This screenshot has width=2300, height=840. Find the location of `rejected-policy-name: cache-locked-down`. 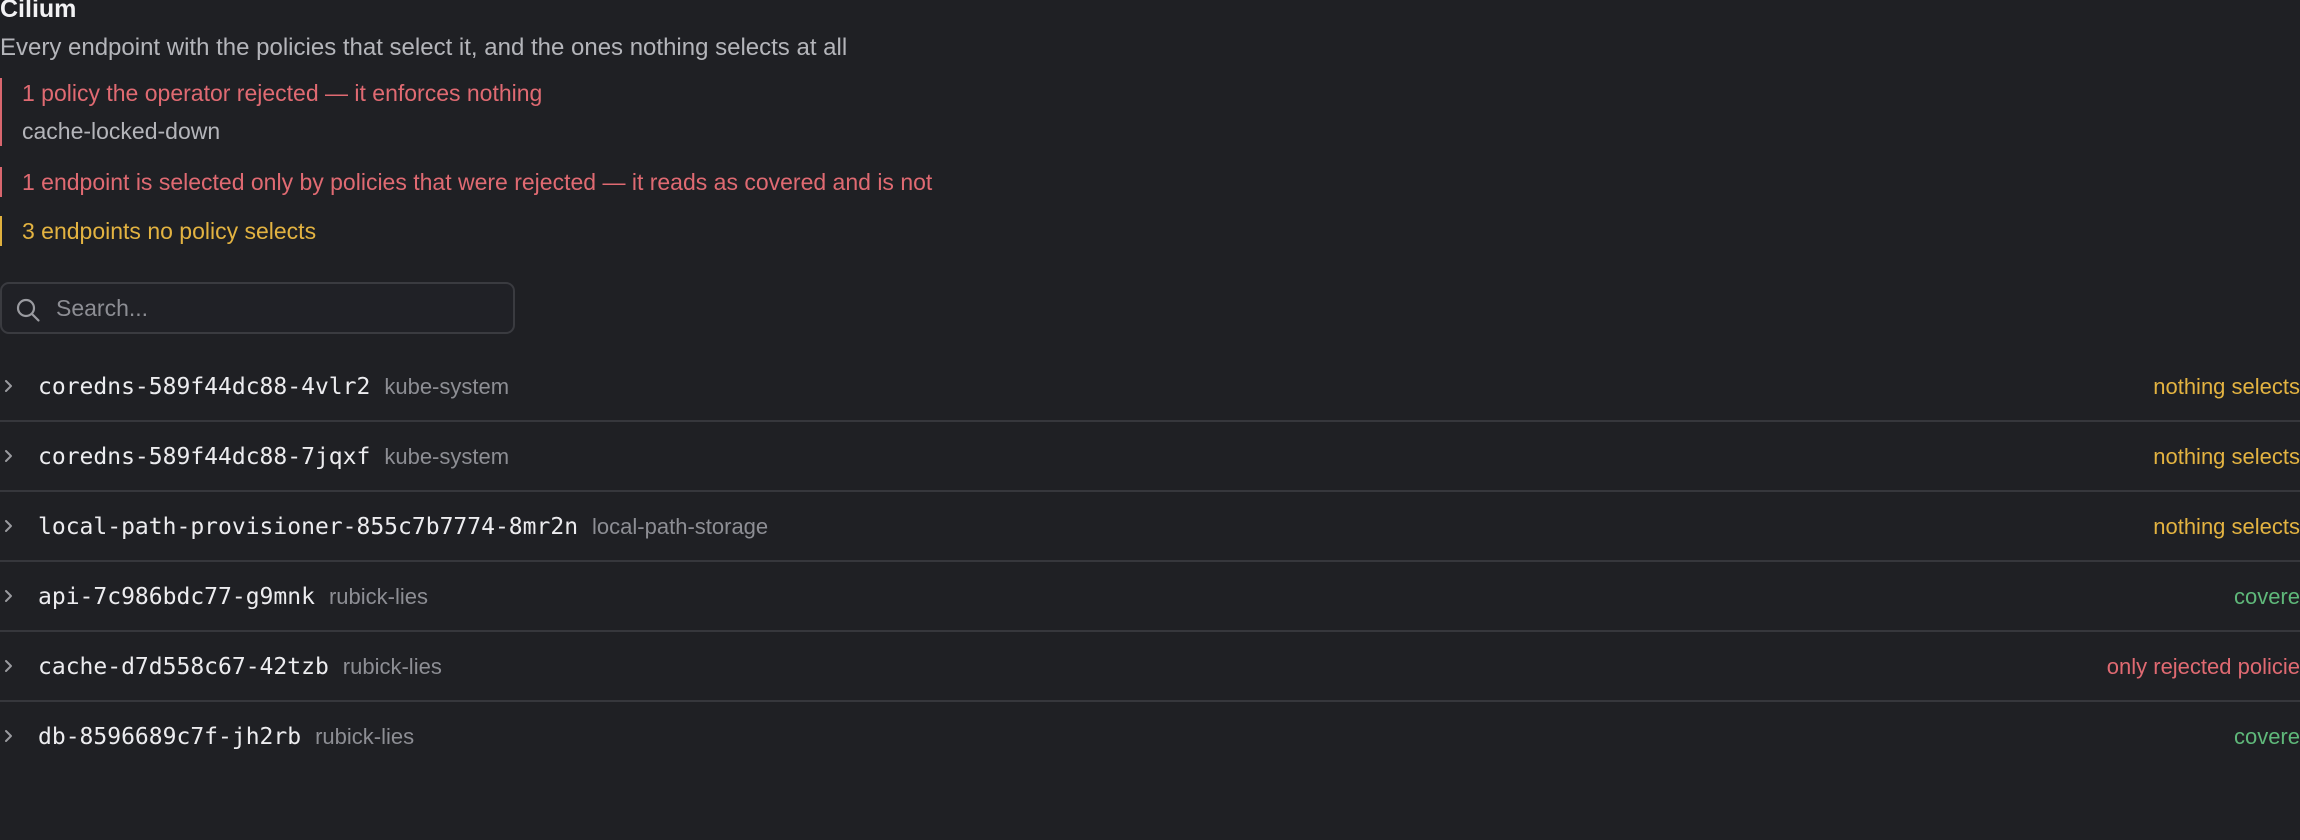

rejected-policy-name: cache-locked-down is located at coordinates (121, 131).